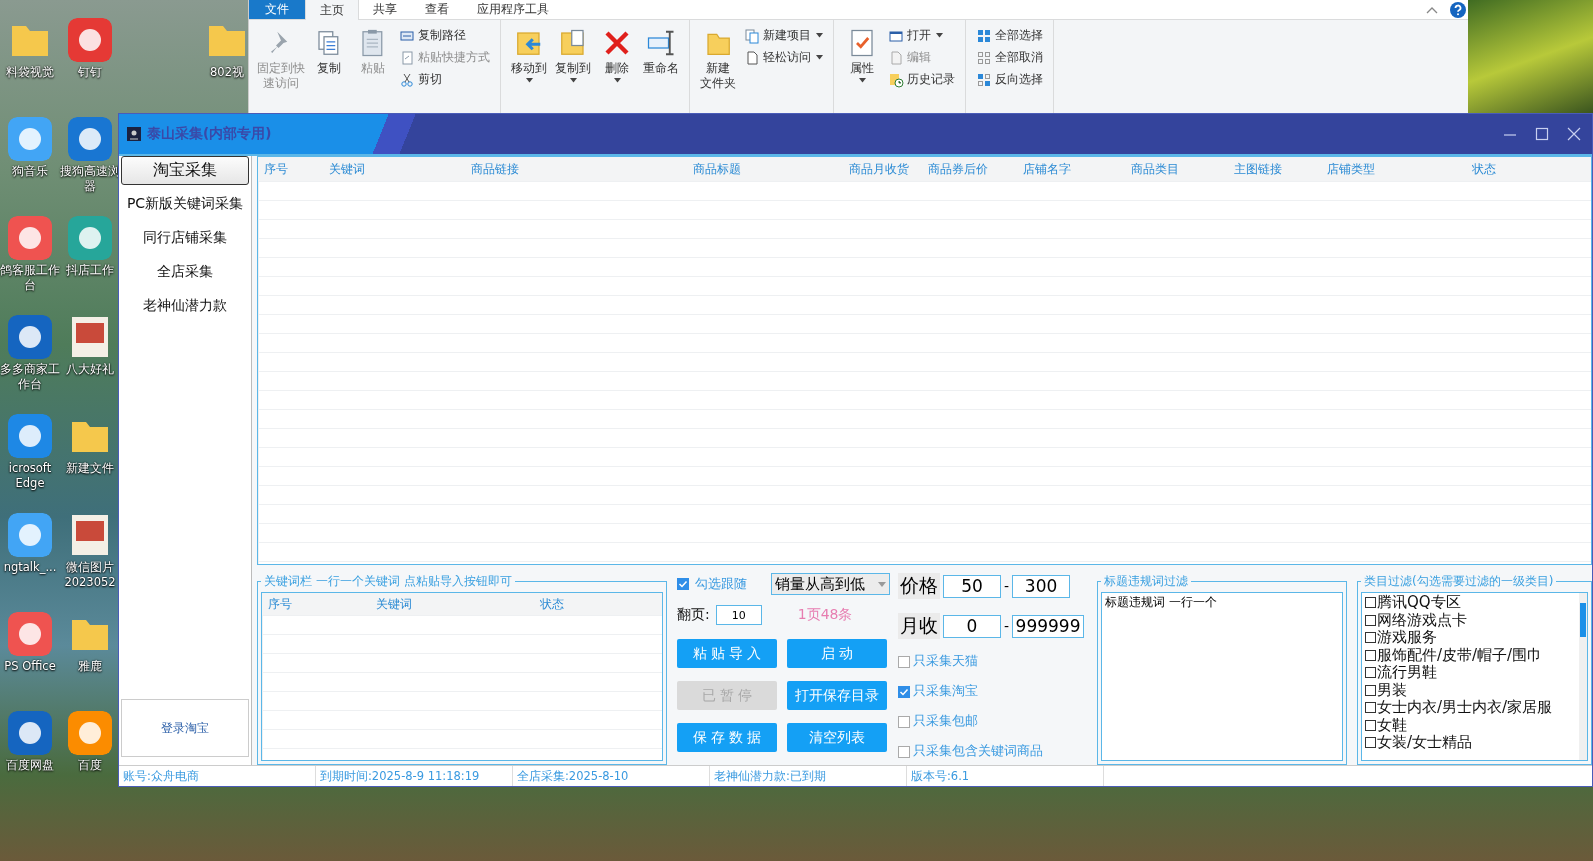  What do you see at coordinates (1459, 581) in the screenshot?
I see `group-title: 类目过滤(勾选需要过滤的一级类目)` at bounding box center [1459, 581].